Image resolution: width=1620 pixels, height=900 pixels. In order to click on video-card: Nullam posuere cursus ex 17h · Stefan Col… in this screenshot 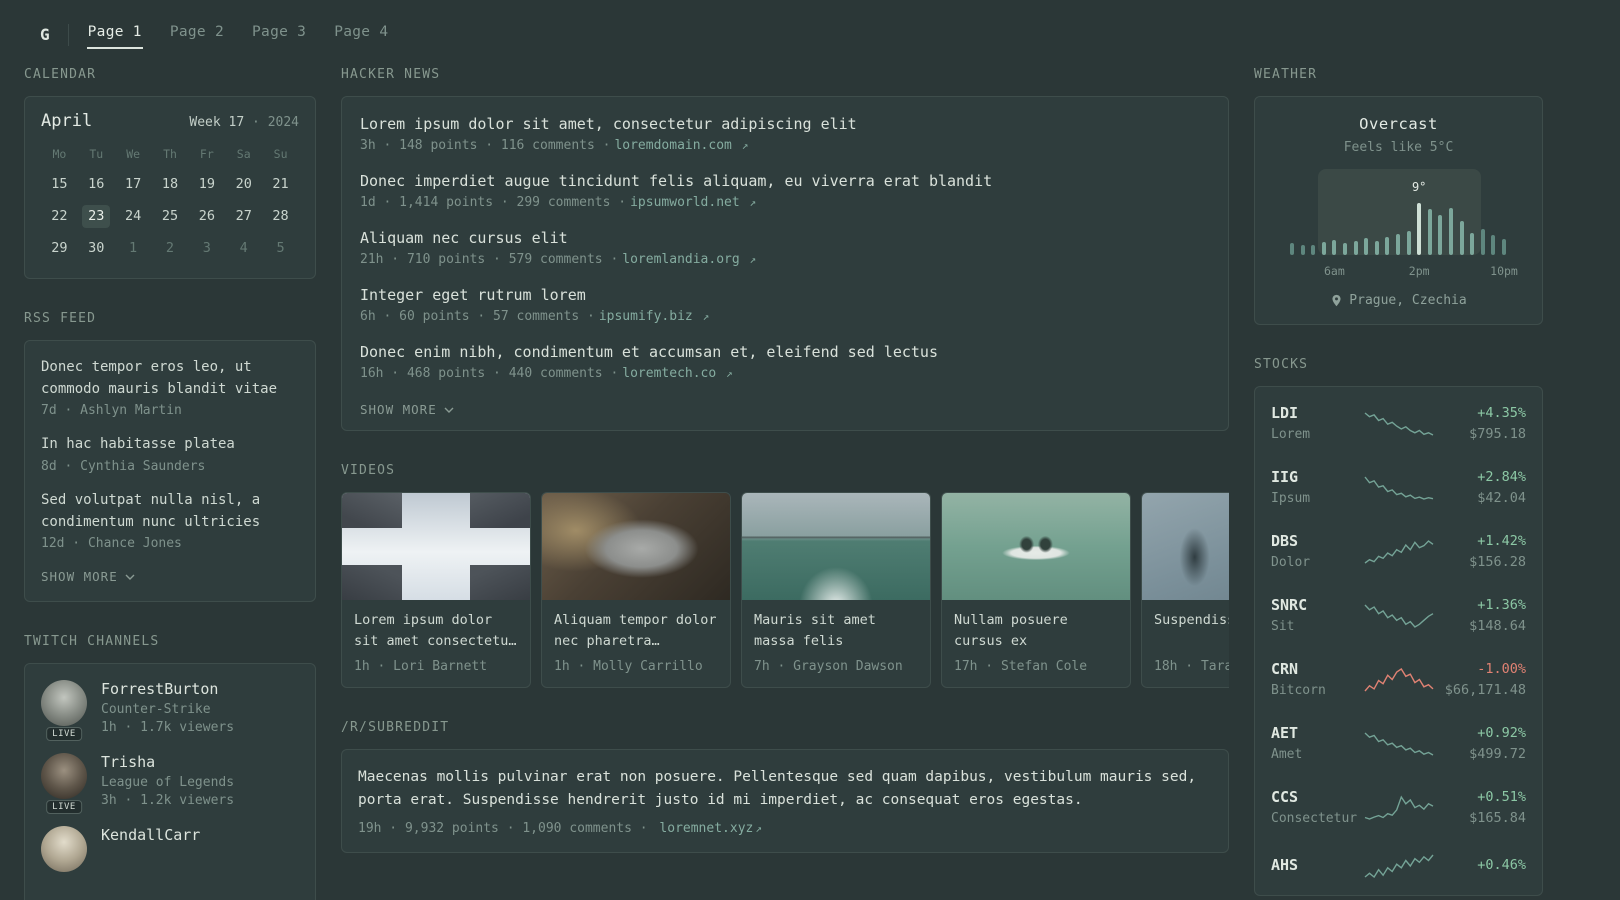, I will do `click(1036, 590)`.